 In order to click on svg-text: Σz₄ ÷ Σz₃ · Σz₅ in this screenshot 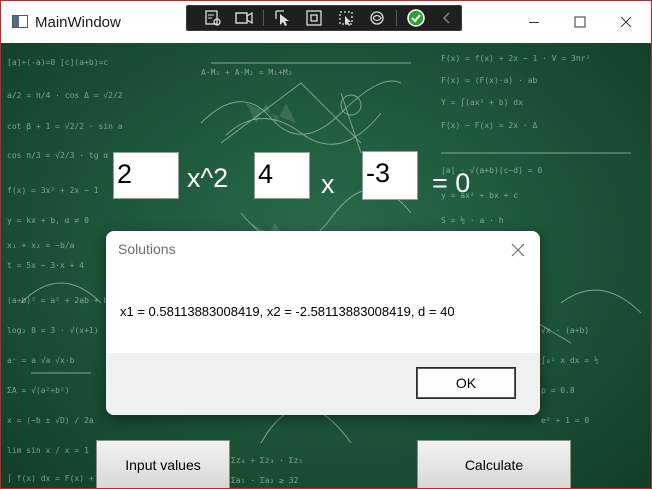, I will do `click(267, 460)`.